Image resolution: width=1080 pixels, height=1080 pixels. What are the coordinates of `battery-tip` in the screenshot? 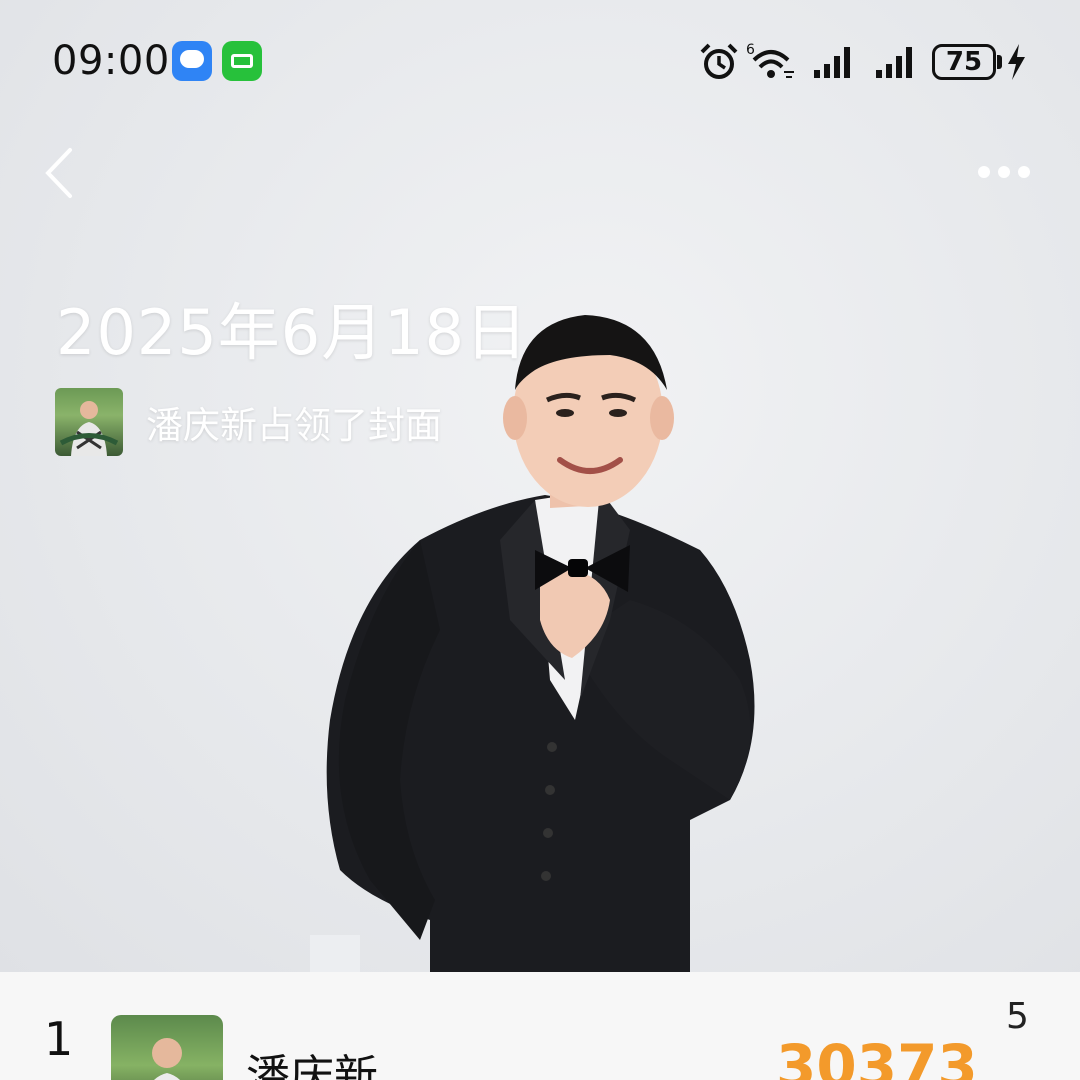 It's located at (999, 62).